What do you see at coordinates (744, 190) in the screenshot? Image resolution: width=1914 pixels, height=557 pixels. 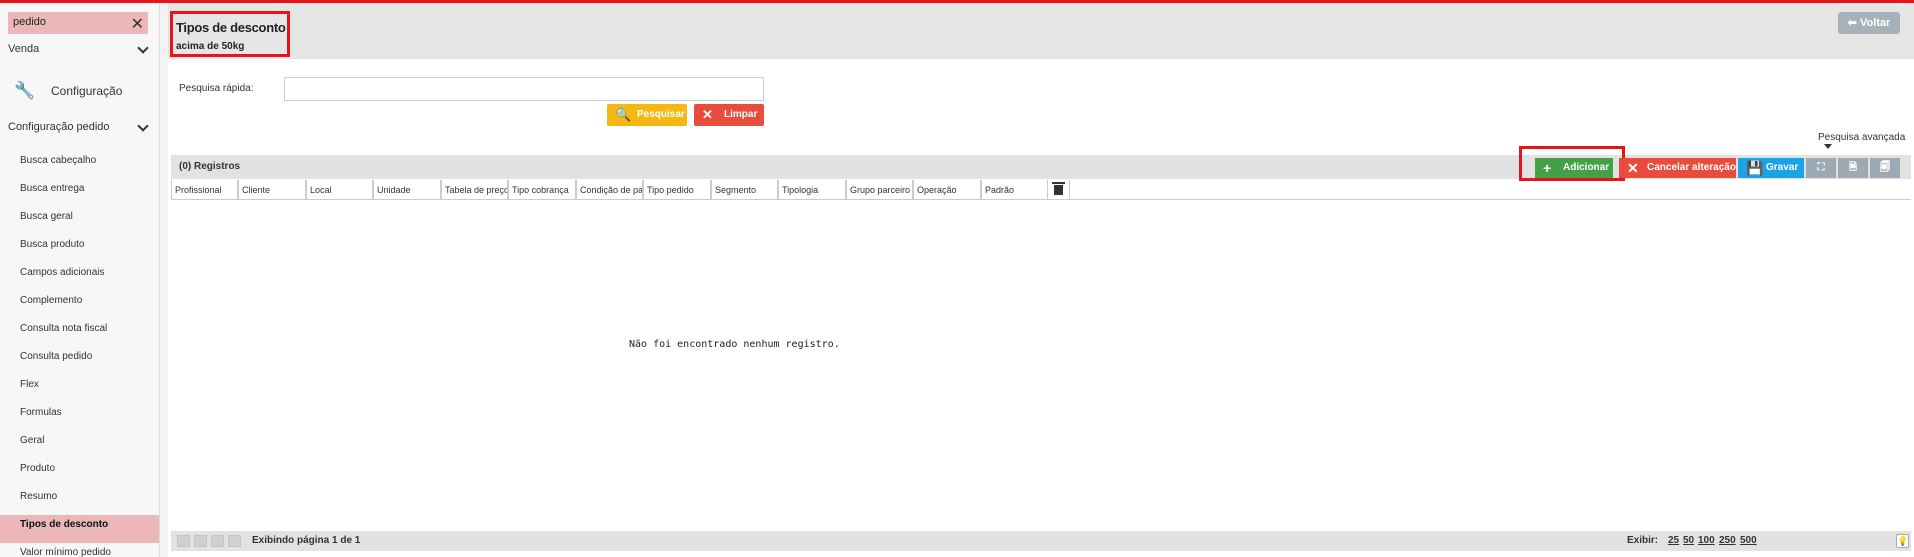 I see `column-header: Segmento` at bounding box center [744, 190].